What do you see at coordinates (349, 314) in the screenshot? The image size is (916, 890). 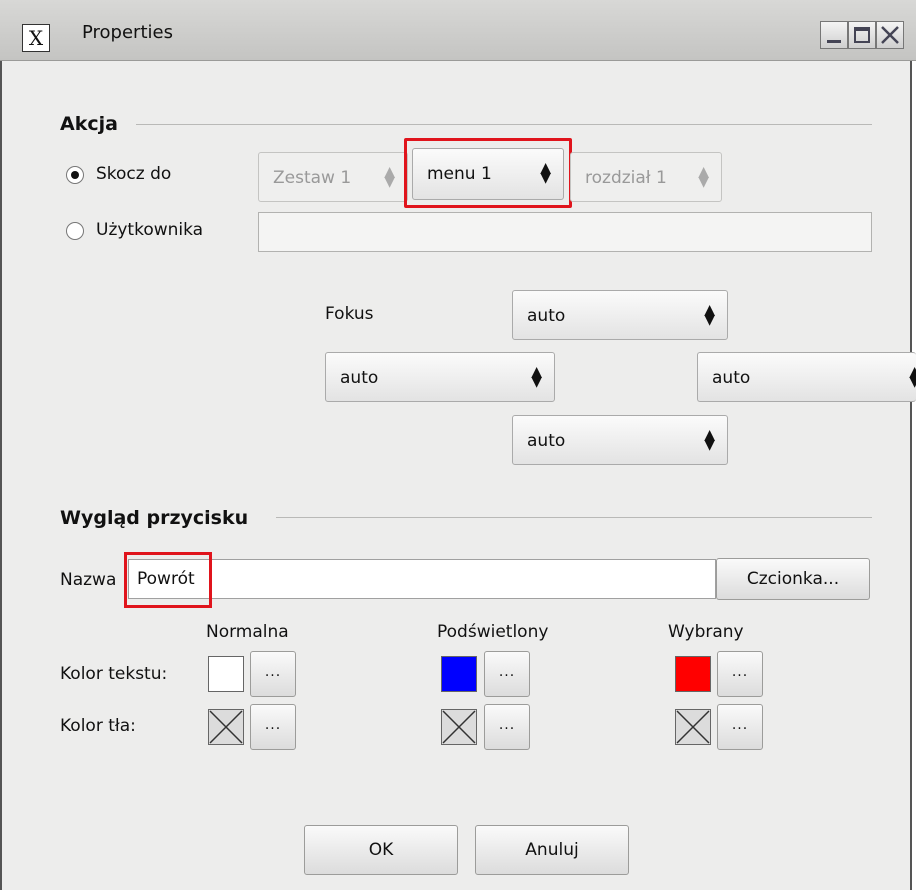 I see `focus-label: Fokus` at bounding box center [349, 314].